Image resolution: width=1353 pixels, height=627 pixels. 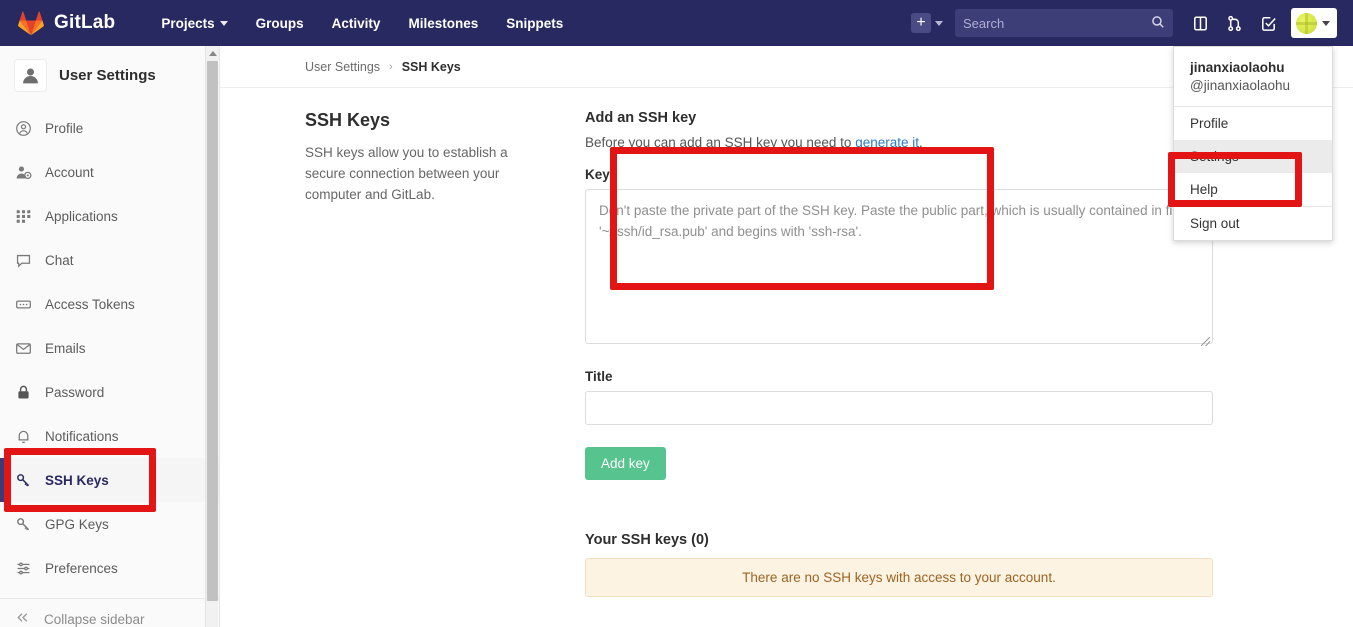 I want to click on nav-link-snippets: Snippets, so click(x=534, y=23).